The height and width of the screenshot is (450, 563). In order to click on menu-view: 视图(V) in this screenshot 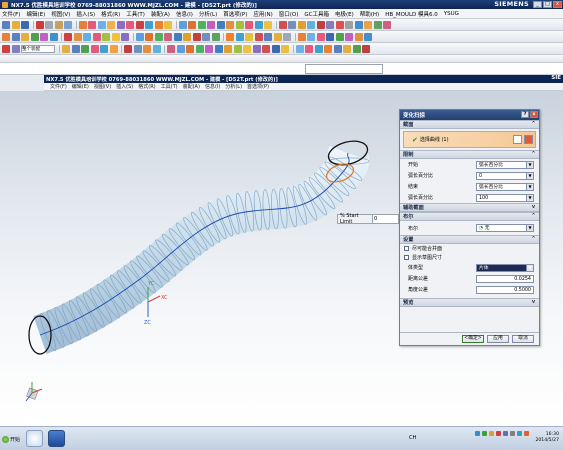, I will do `click(60, 14)`.